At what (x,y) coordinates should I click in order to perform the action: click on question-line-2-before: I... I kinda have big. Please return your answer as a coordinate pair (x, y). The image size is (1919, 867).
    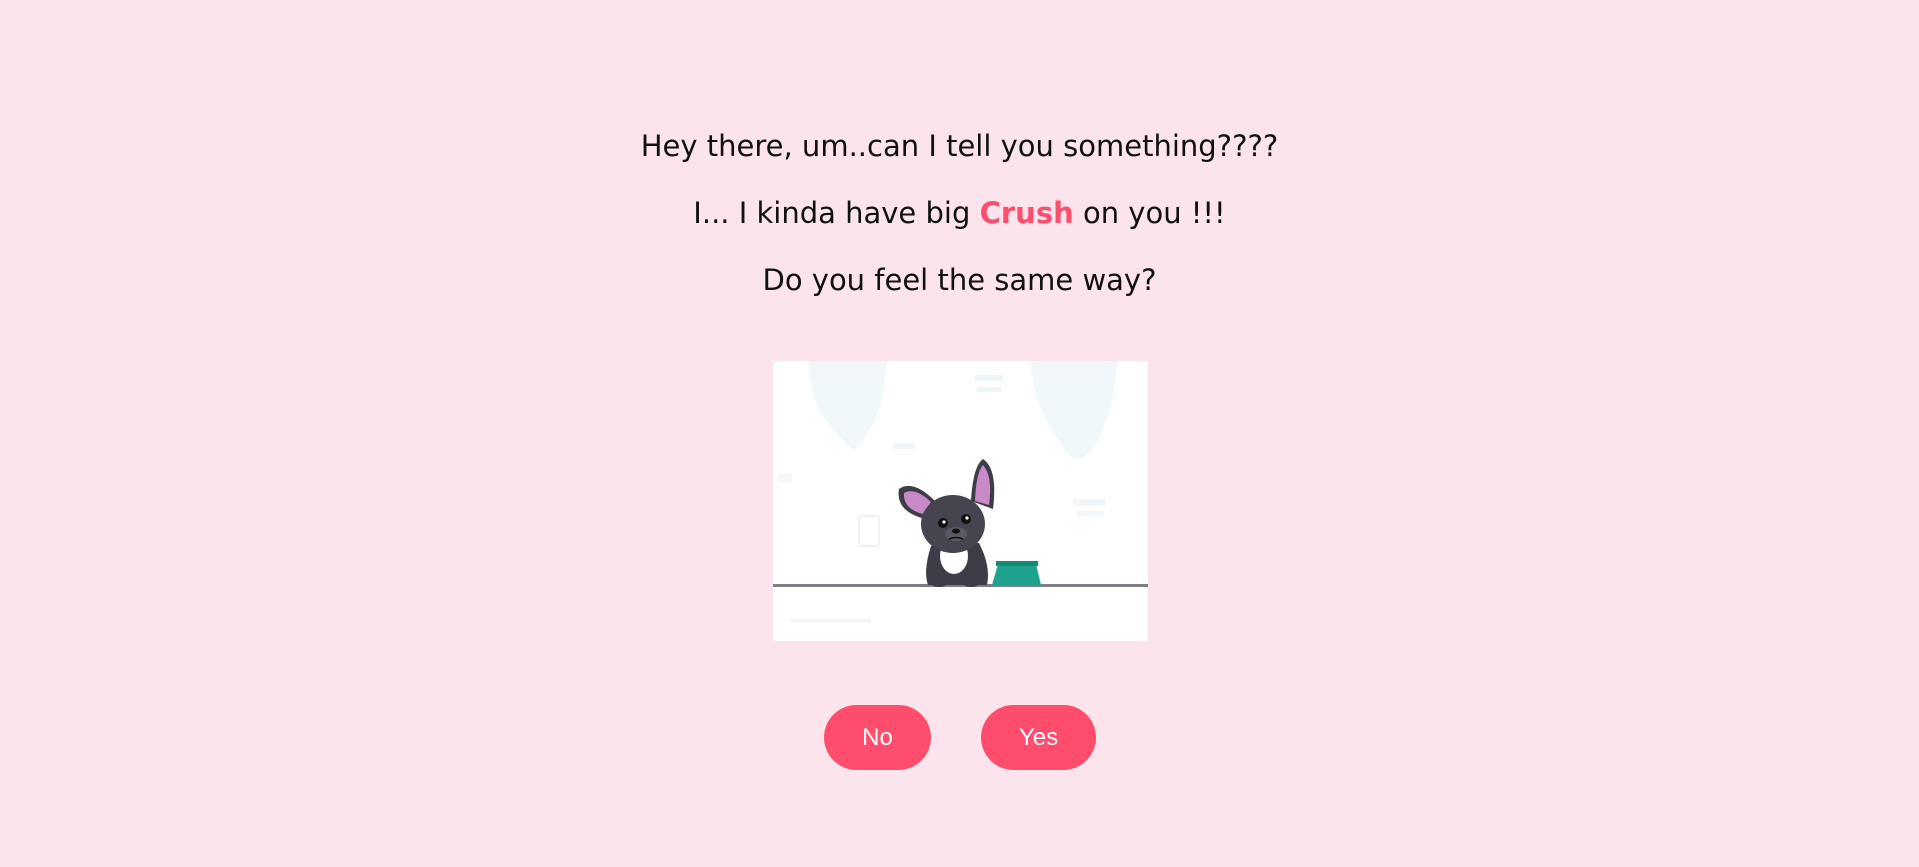
    Looking at the image, I should click on (836, 213).